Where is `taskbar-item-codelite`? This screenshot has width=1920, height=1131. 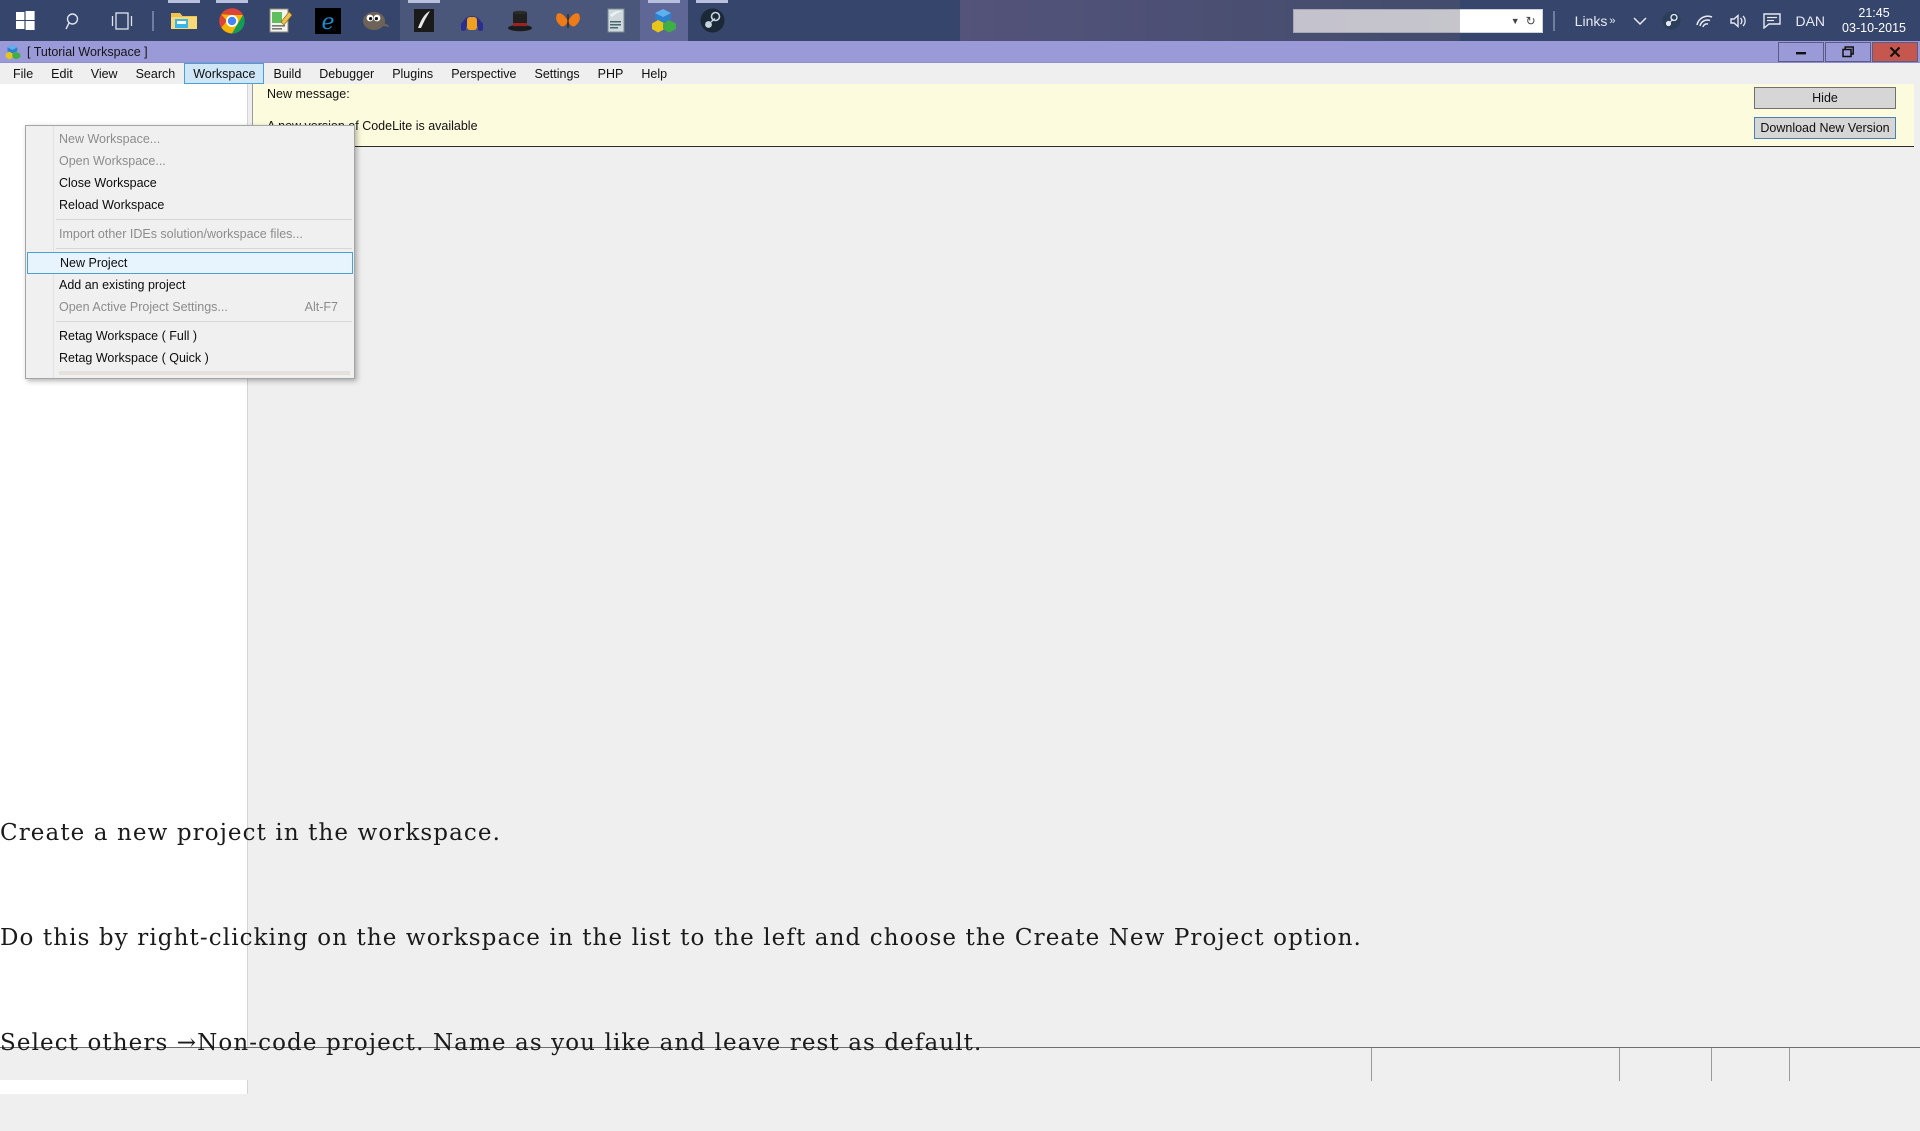 taskbar-item-codelite is located at coordinates (664, 20).